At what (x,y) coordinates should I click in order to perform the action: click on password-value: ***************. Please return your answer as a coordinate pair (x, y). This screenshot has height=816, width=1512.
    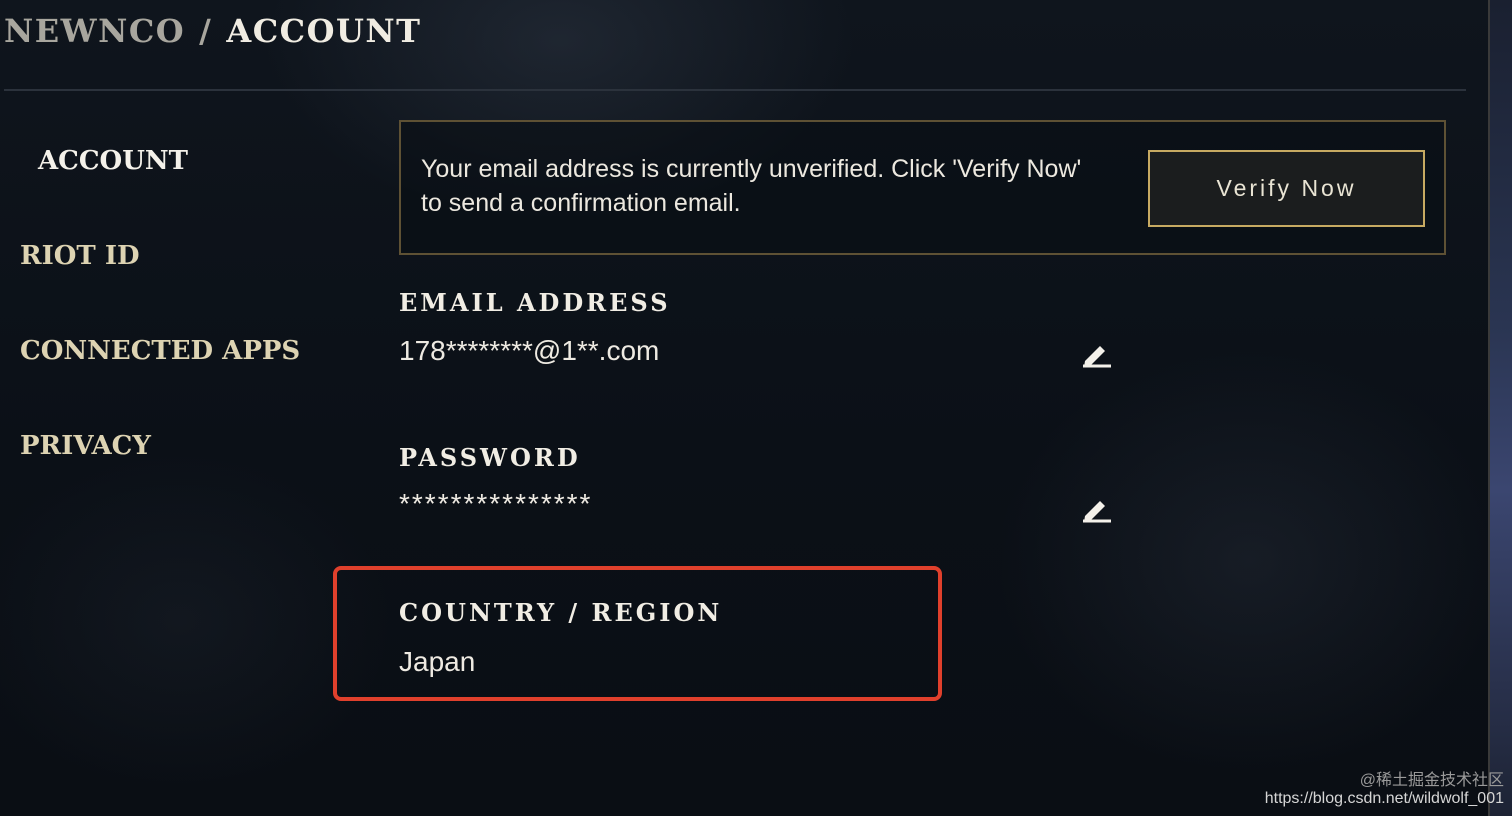
    Looking at the image, I should click on (496, 503).